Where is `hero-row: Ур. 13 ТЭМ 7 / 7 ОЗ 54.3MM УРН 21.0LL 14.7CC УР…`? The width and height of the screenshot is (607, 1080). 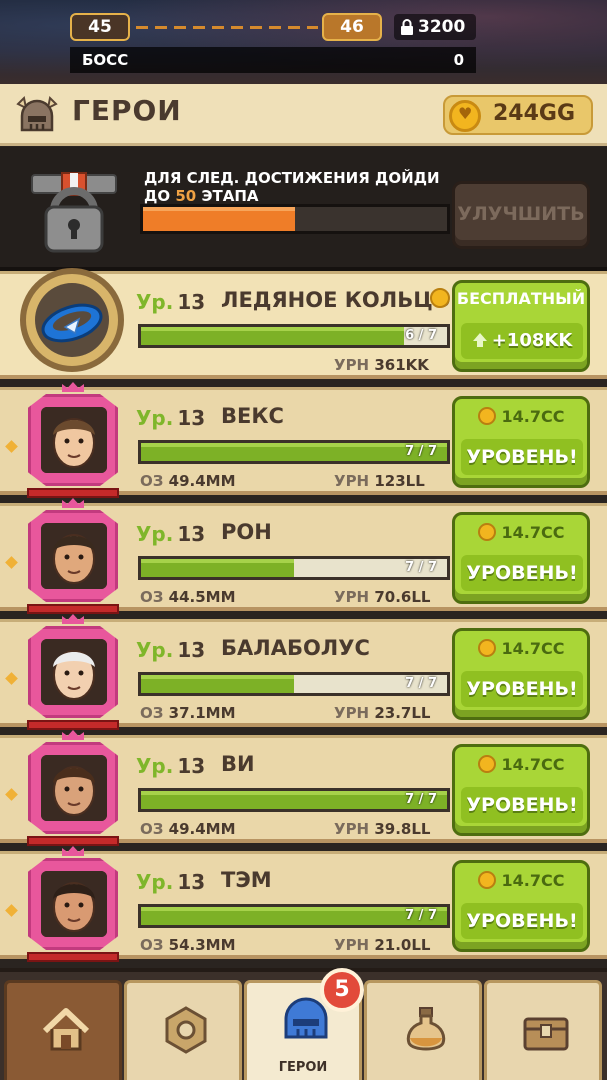
hero-row: Ур. 13 ТЭМ 7 / 7 ОЗ 54.3MM УРН 21.0LL 14.7CC УР… is located at coordinates (303, 904).